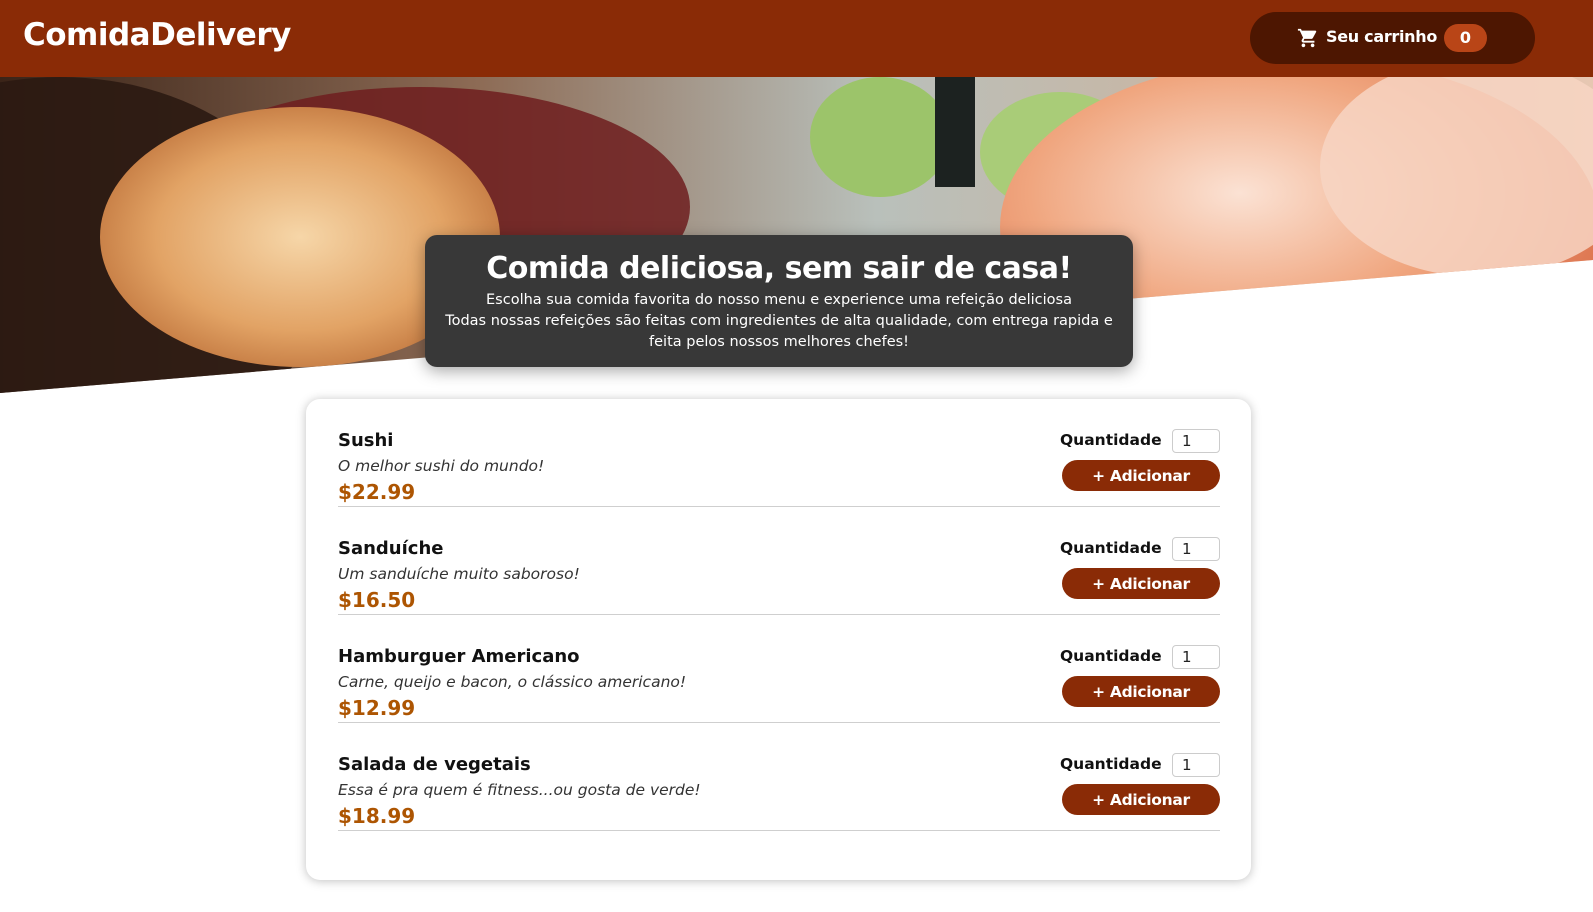  I want to click on meal-description: O melhor sushi do mundo!, so click(441, 466).